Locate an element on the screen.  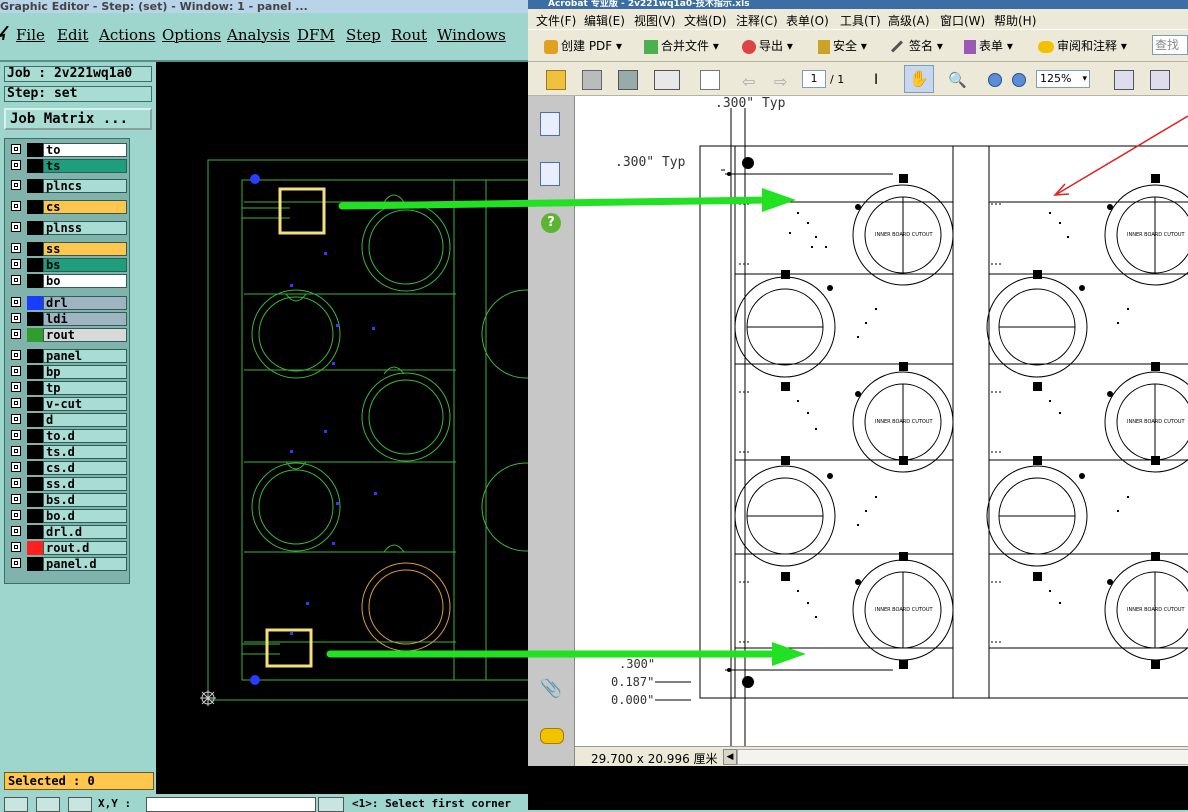
menu-actions: Actions is located at coordinates (127, 35).